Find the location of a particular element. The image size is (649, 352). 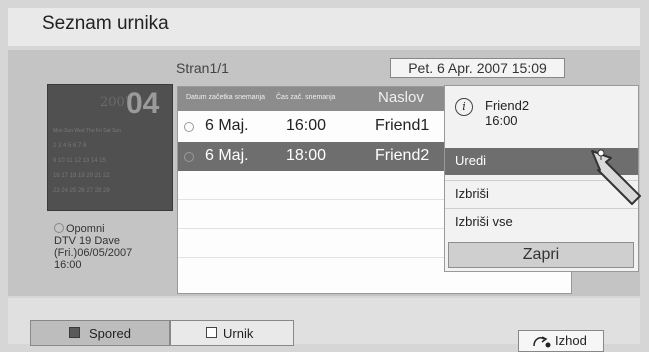

tab-urnik: Urnik is located at coordinates (232, 333).